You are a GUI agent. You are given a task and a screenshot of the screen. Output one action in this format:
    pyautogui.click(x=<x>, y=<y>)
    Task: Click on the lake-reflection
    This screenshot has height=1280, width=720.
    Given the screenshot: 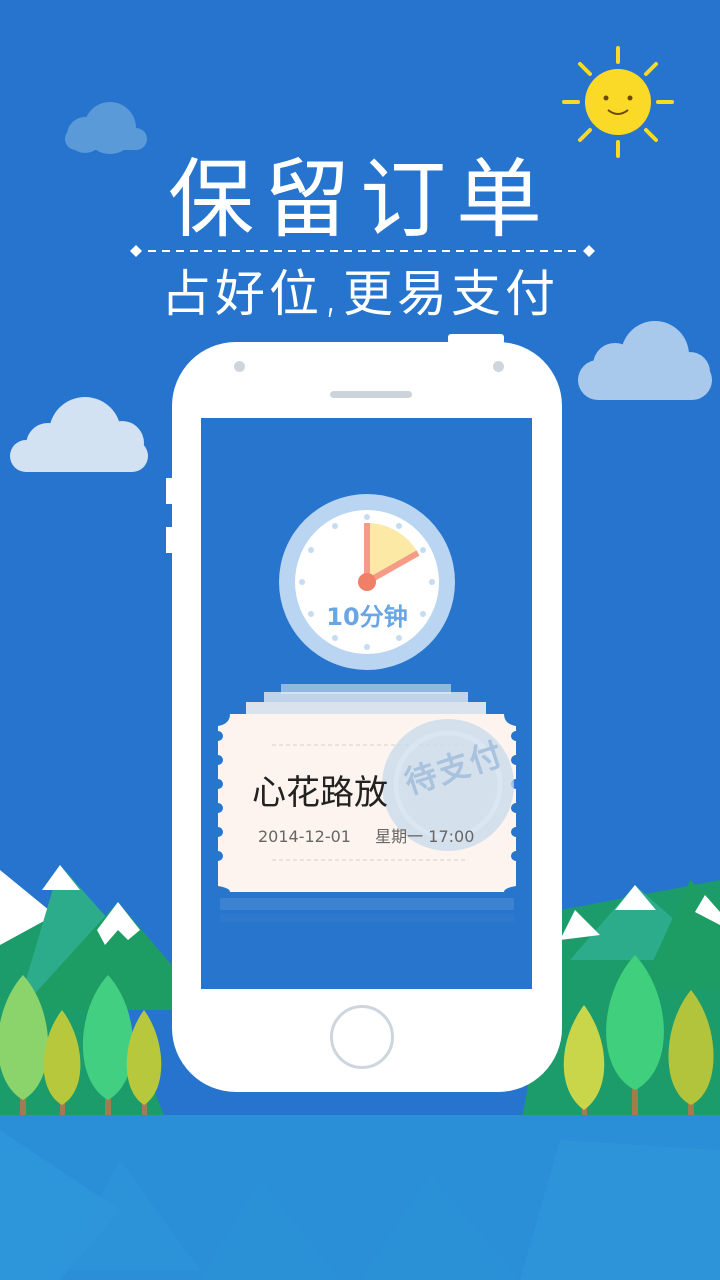 What is the action you would take?
    pyautogui.click(x=360, y=1197)
    